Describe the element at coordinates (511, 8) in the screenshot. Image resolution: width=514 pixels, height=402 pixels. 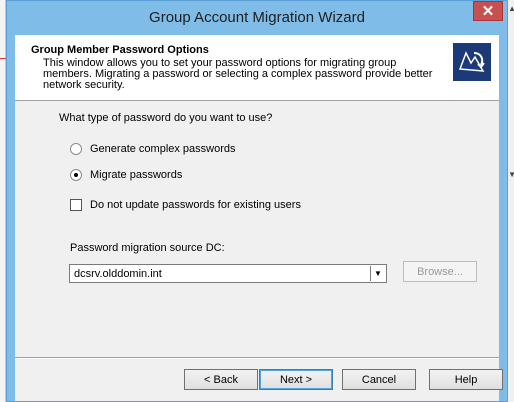
I see `scroll-up-icon: ▲` at that location.